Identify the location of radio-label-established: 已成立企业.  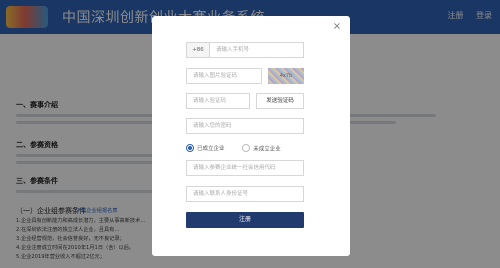
(211, 149).